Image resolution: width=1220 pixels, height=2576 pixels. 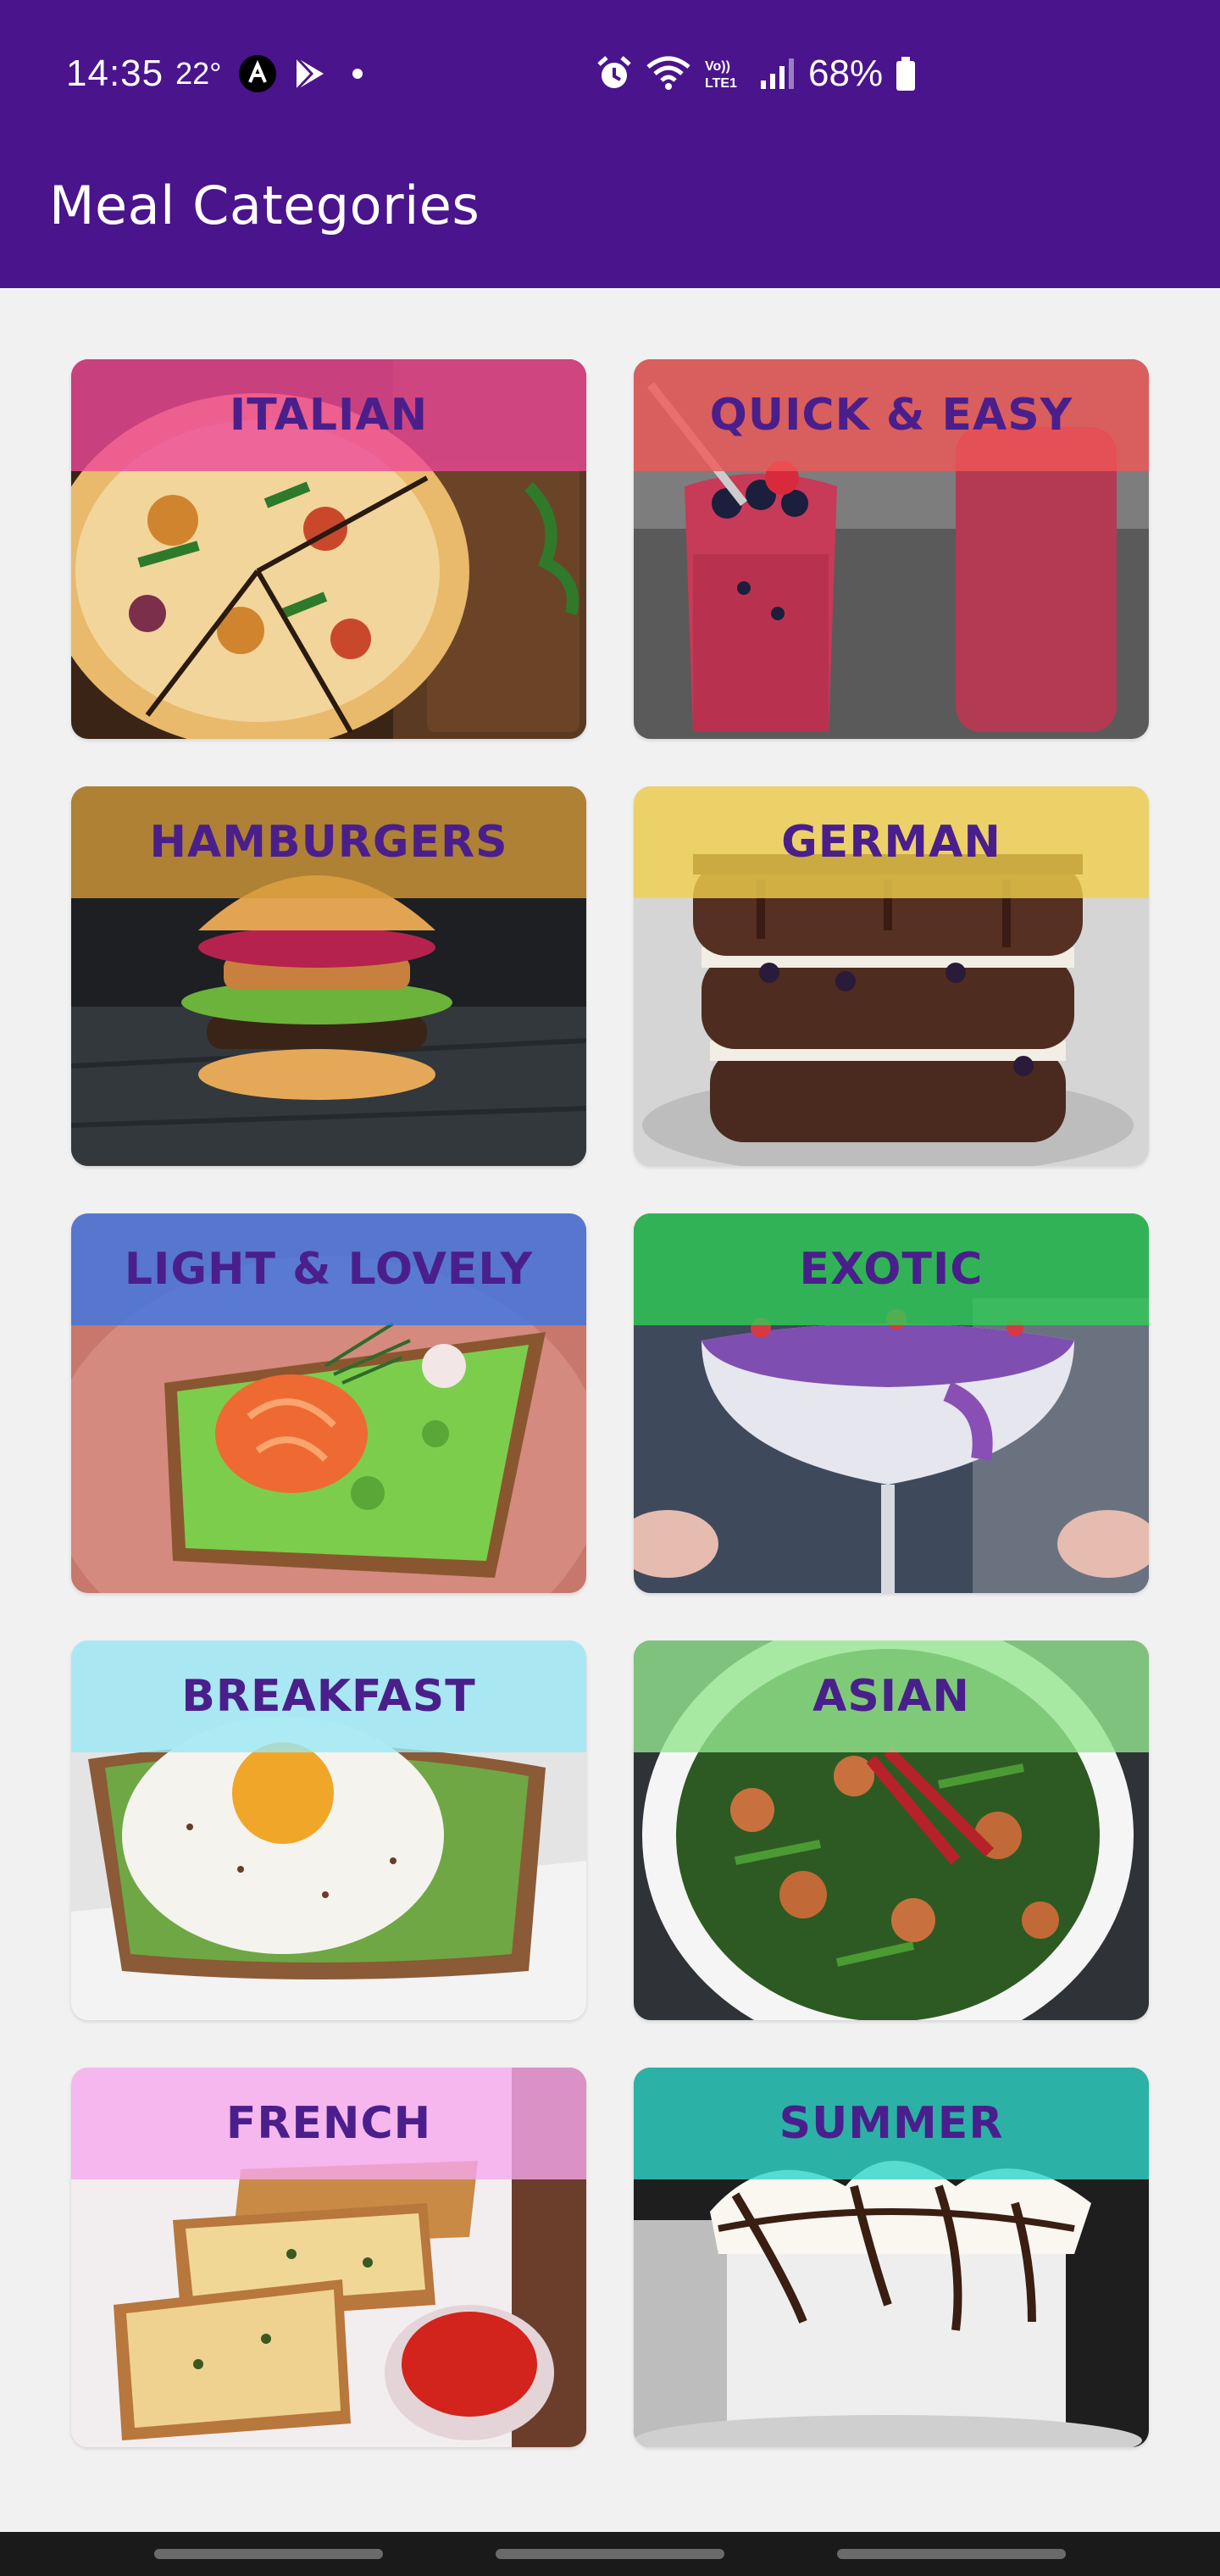 I want to click on svg-text: LTE1, so click(x=721, y=83).